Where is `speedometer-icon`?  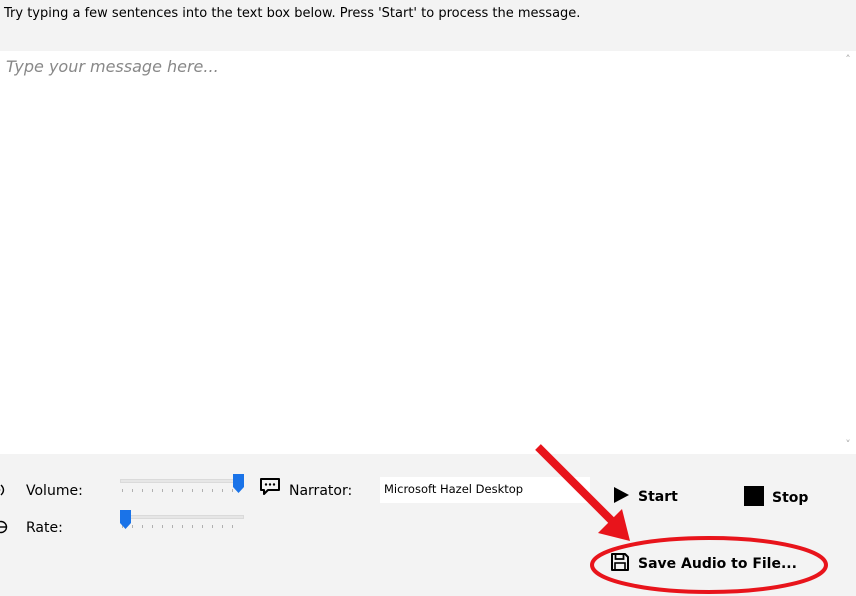 speedometer-icon is located at coordinates (4, 529).